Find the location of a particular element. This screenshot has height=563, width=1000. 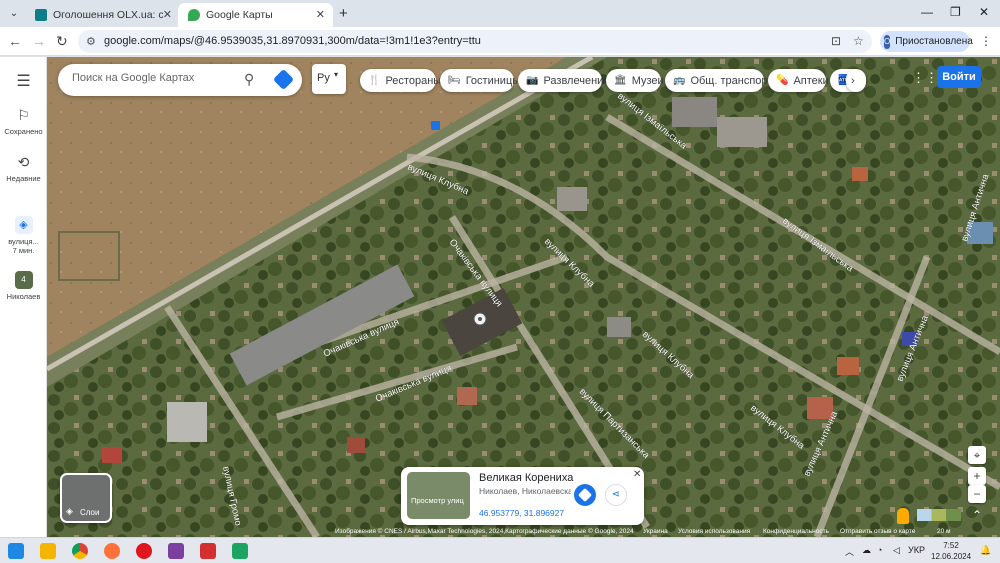

keyboard-language: УКР is located at coordinates (916, 550).